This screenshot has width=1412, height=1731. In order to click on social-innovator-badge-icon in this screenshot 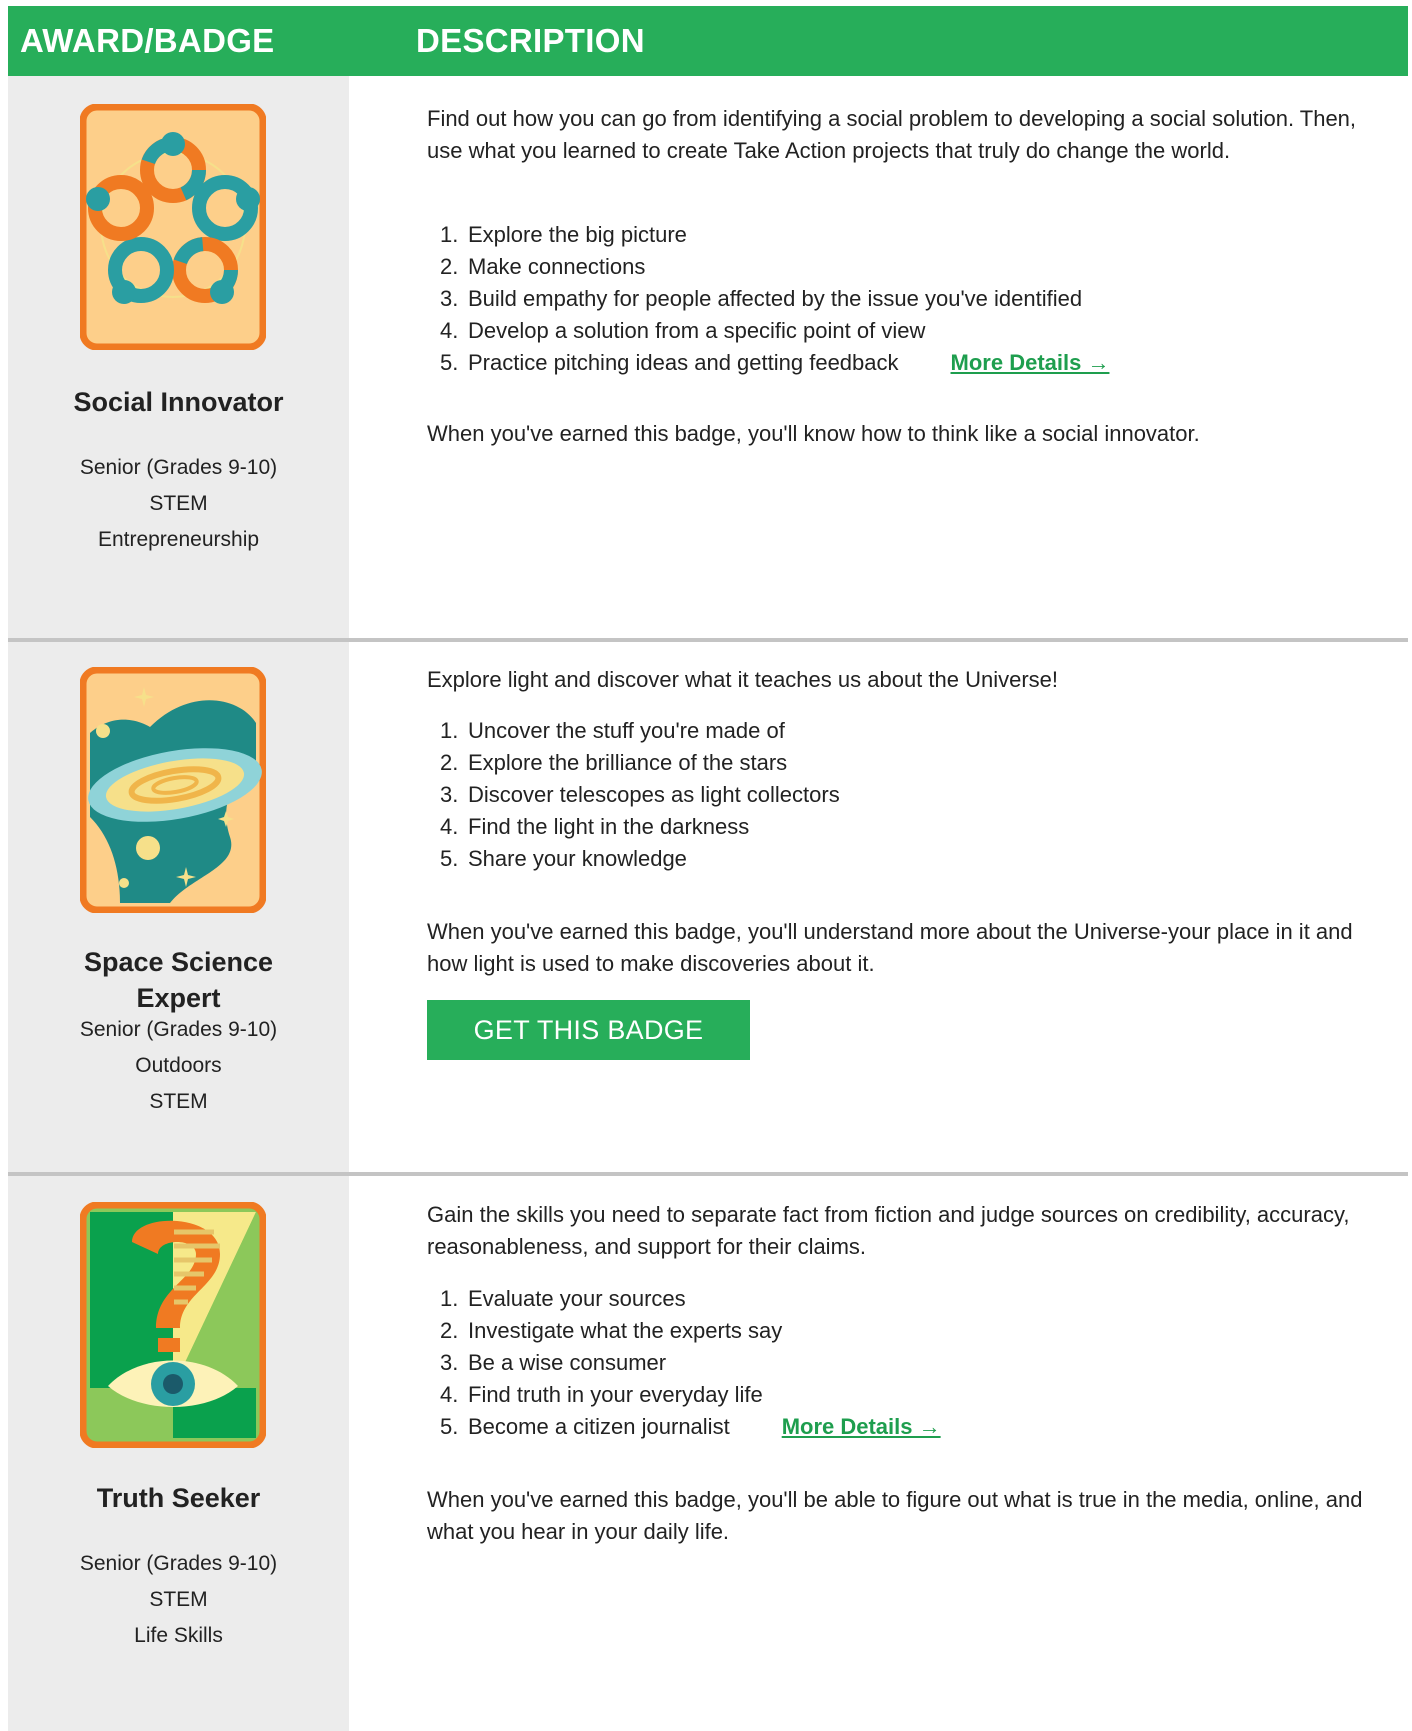, I will do `click(173, 227)`.